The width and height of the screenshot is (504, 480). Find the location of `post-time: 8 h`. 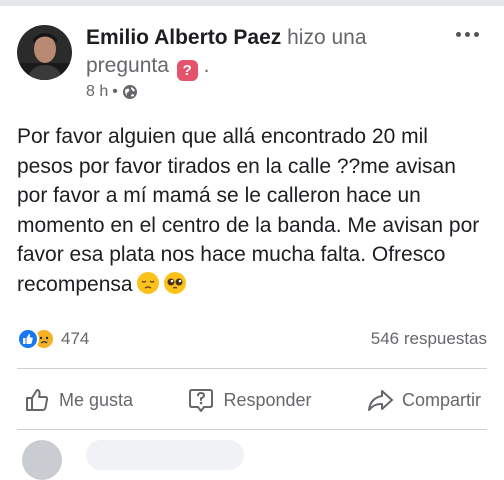

post-time: 8 h is located at coordinates (97, 92).